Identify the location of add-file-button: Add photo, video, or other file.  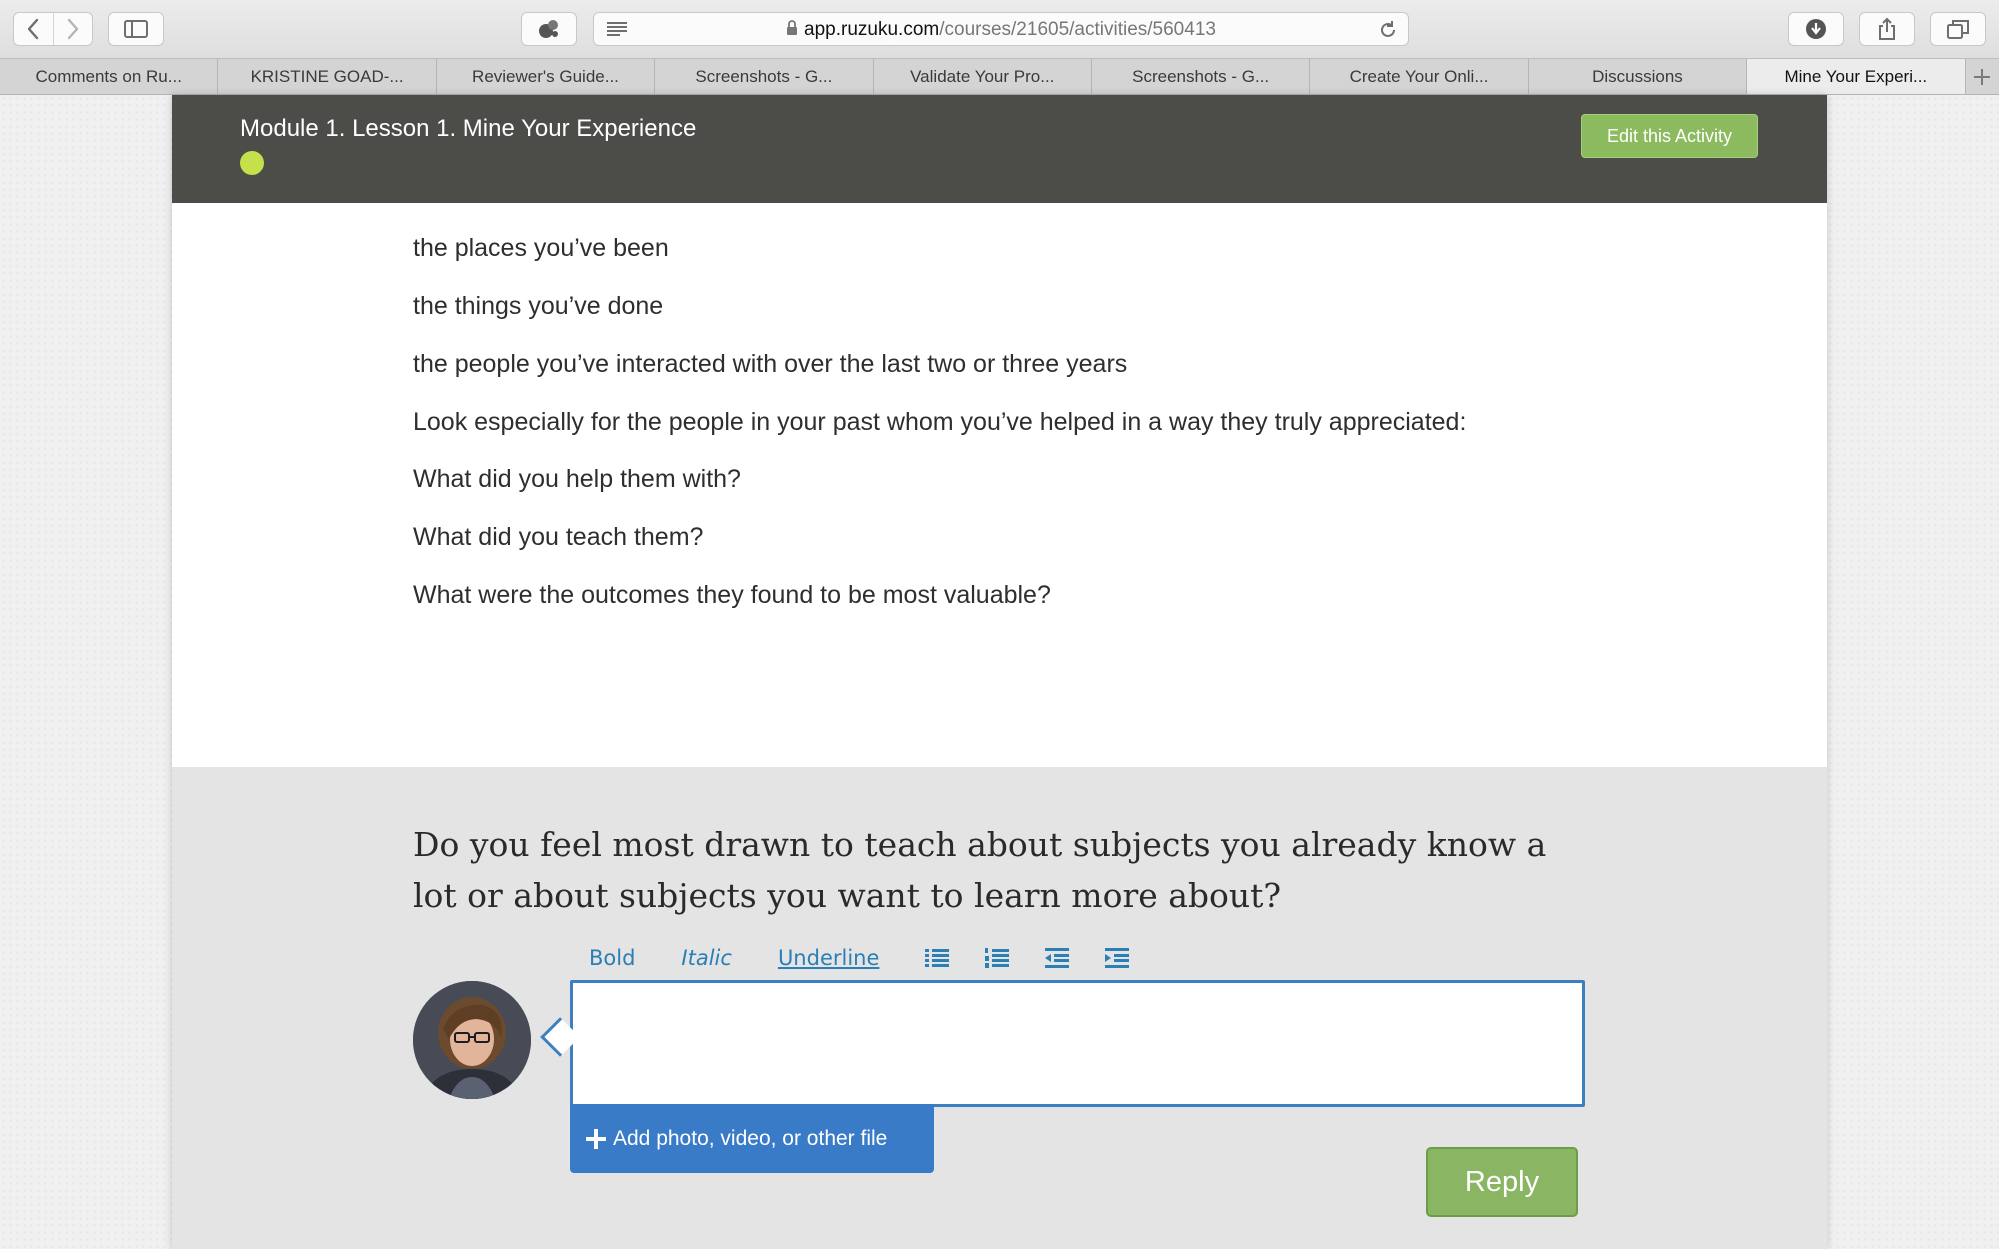
(752, 1138).